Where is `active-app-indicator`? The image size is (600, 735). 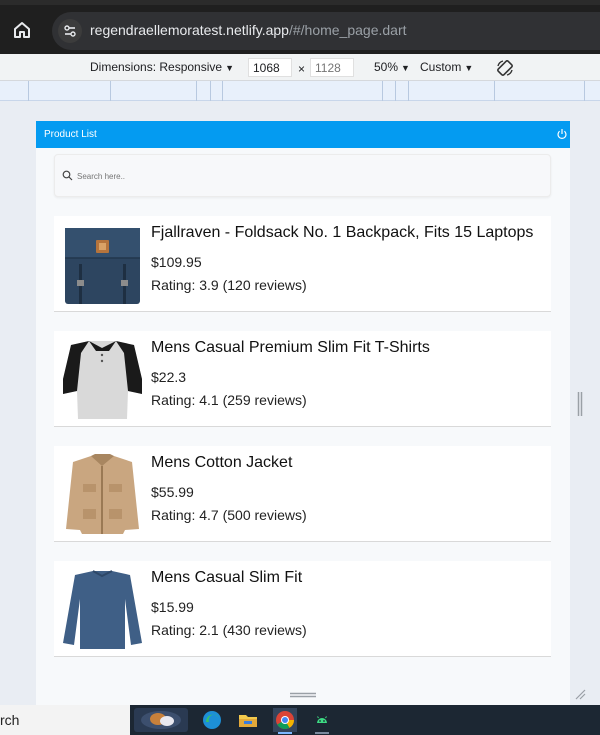 active-app-indicator is located at coordinates (285, 733).